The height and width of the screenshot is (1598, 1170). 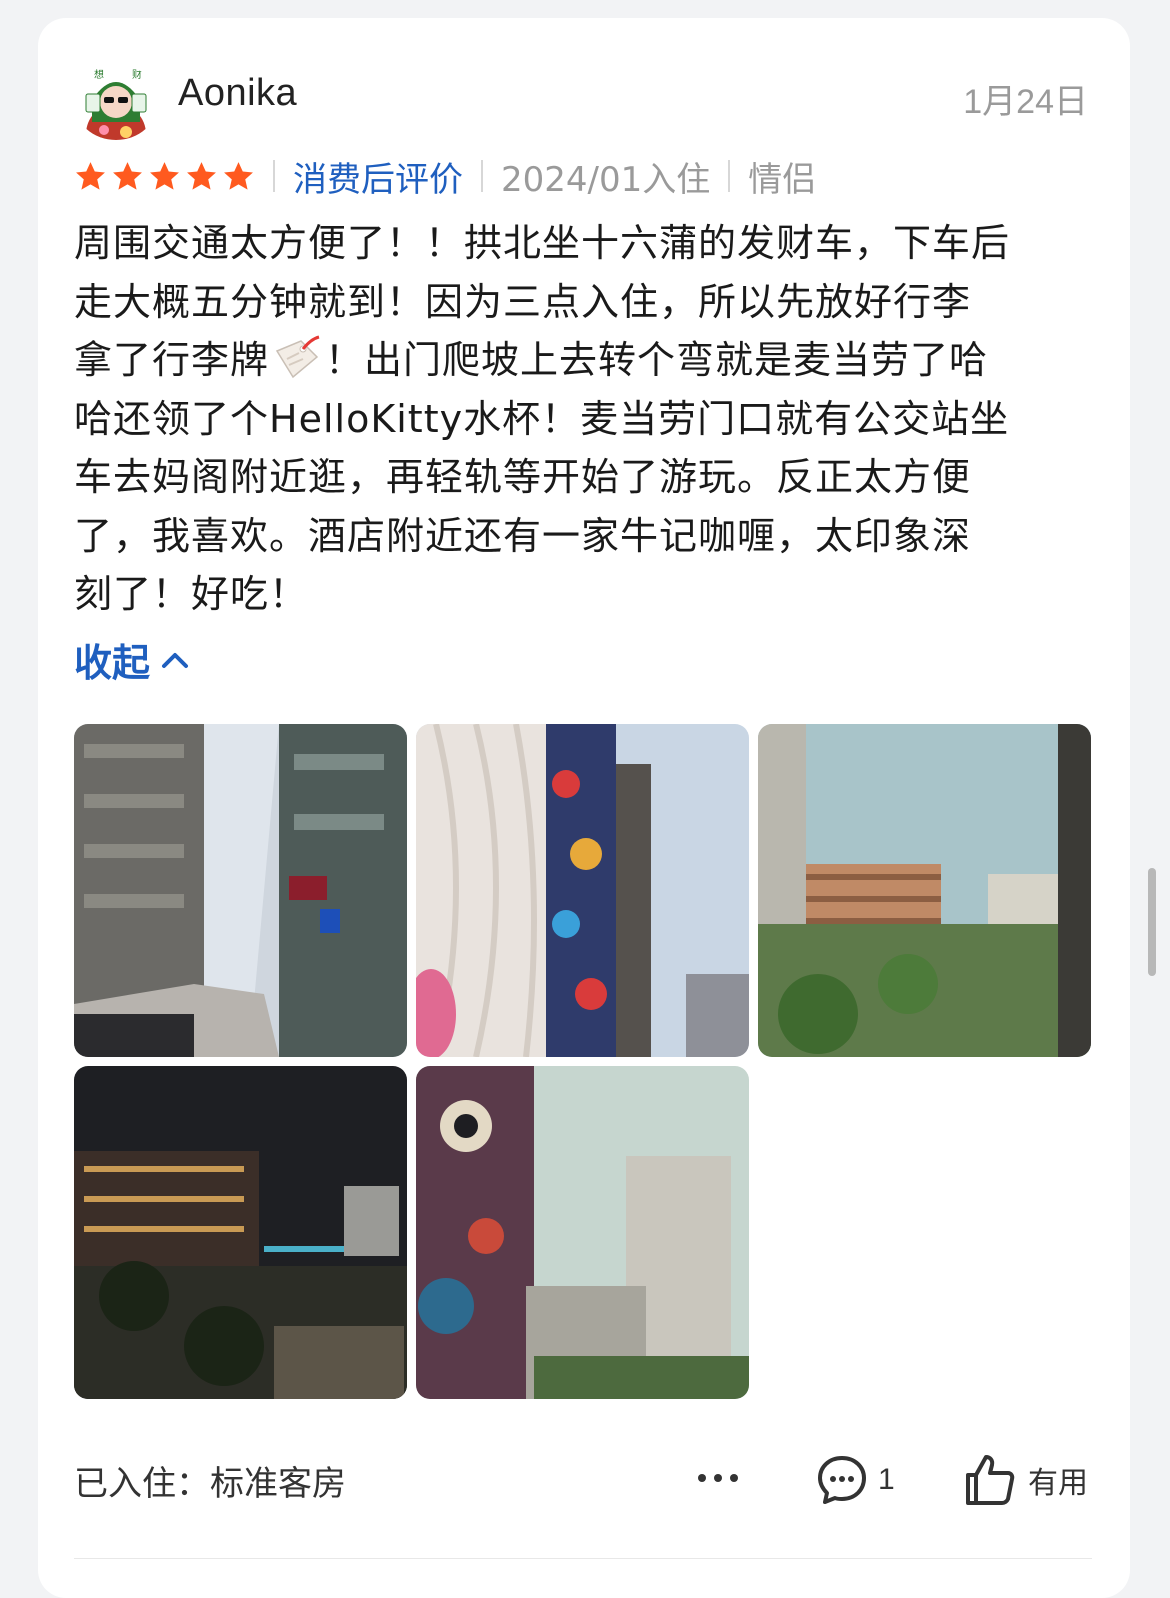 I want to click on avatar: 想 财, so click(x=116, y=102).